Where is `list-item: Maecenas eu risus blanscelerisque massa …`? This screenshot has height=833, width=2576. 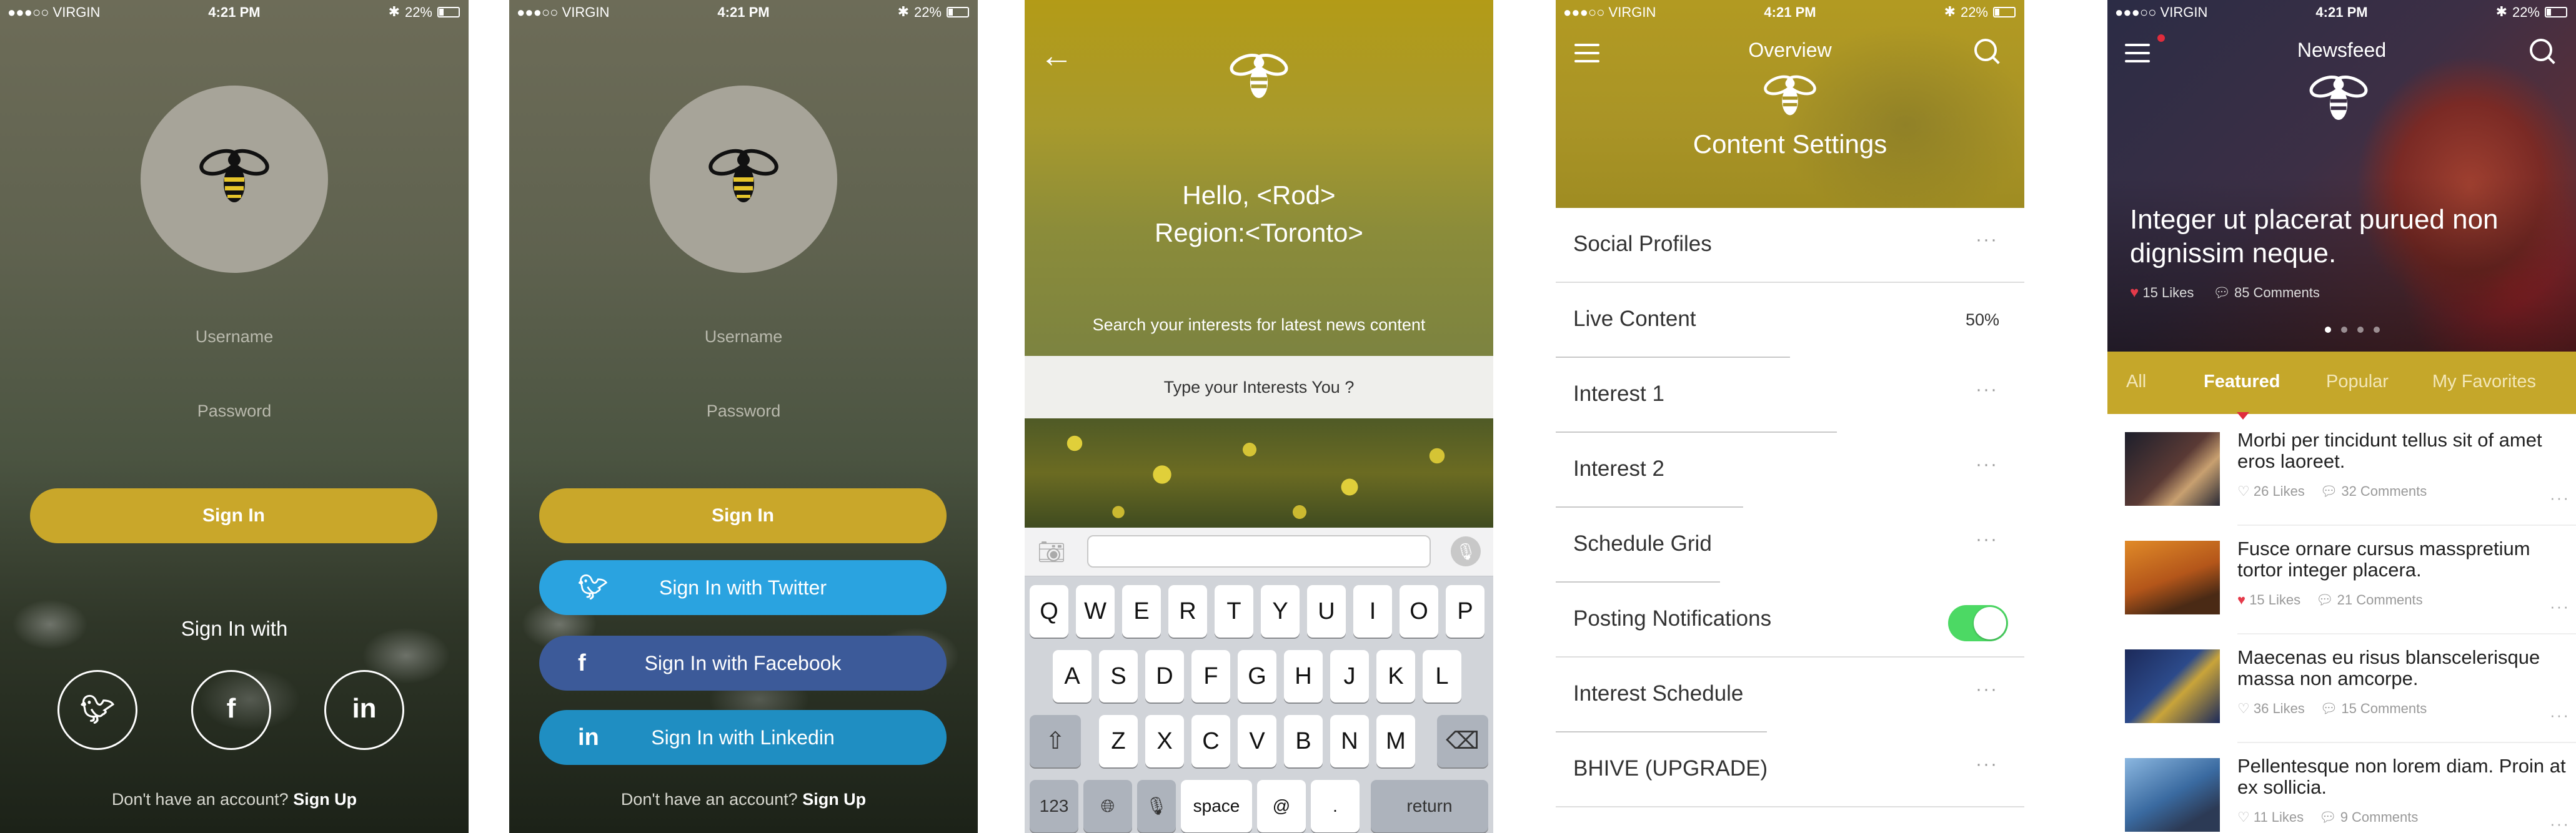
list-item: Maecenas eu risus blanscelerisque massa … is located at coordinates (2341, 690).